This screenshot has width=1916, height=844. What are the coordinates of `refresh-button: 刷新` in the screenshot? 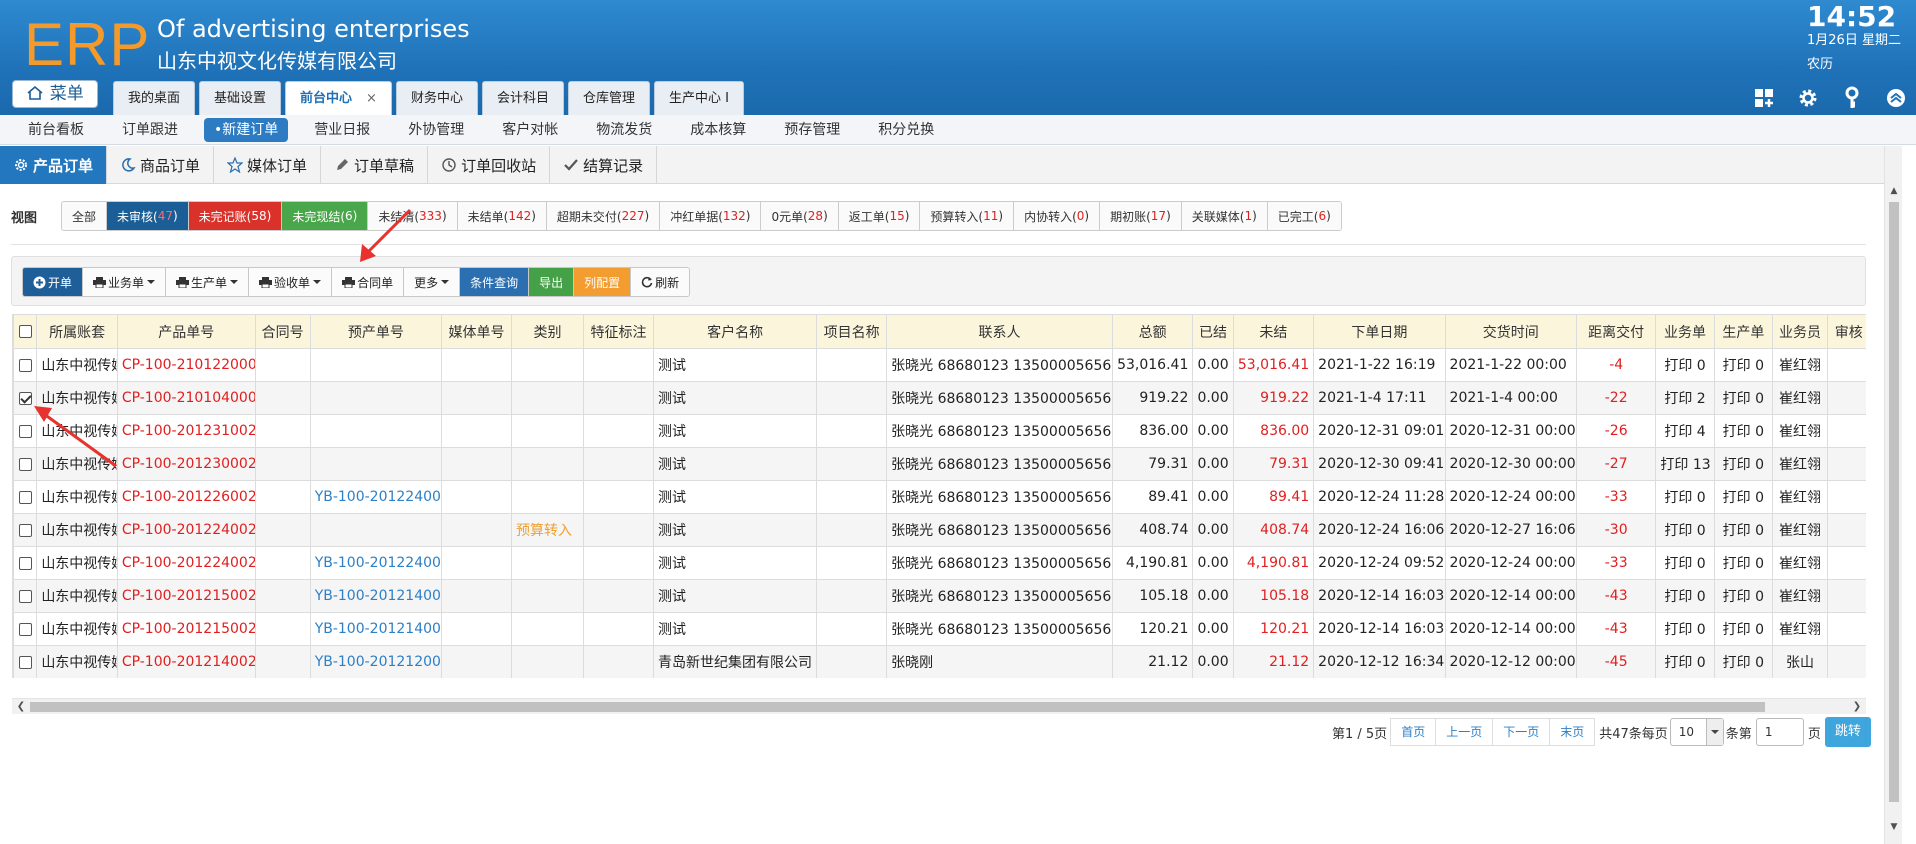 It's located at (660, 282).